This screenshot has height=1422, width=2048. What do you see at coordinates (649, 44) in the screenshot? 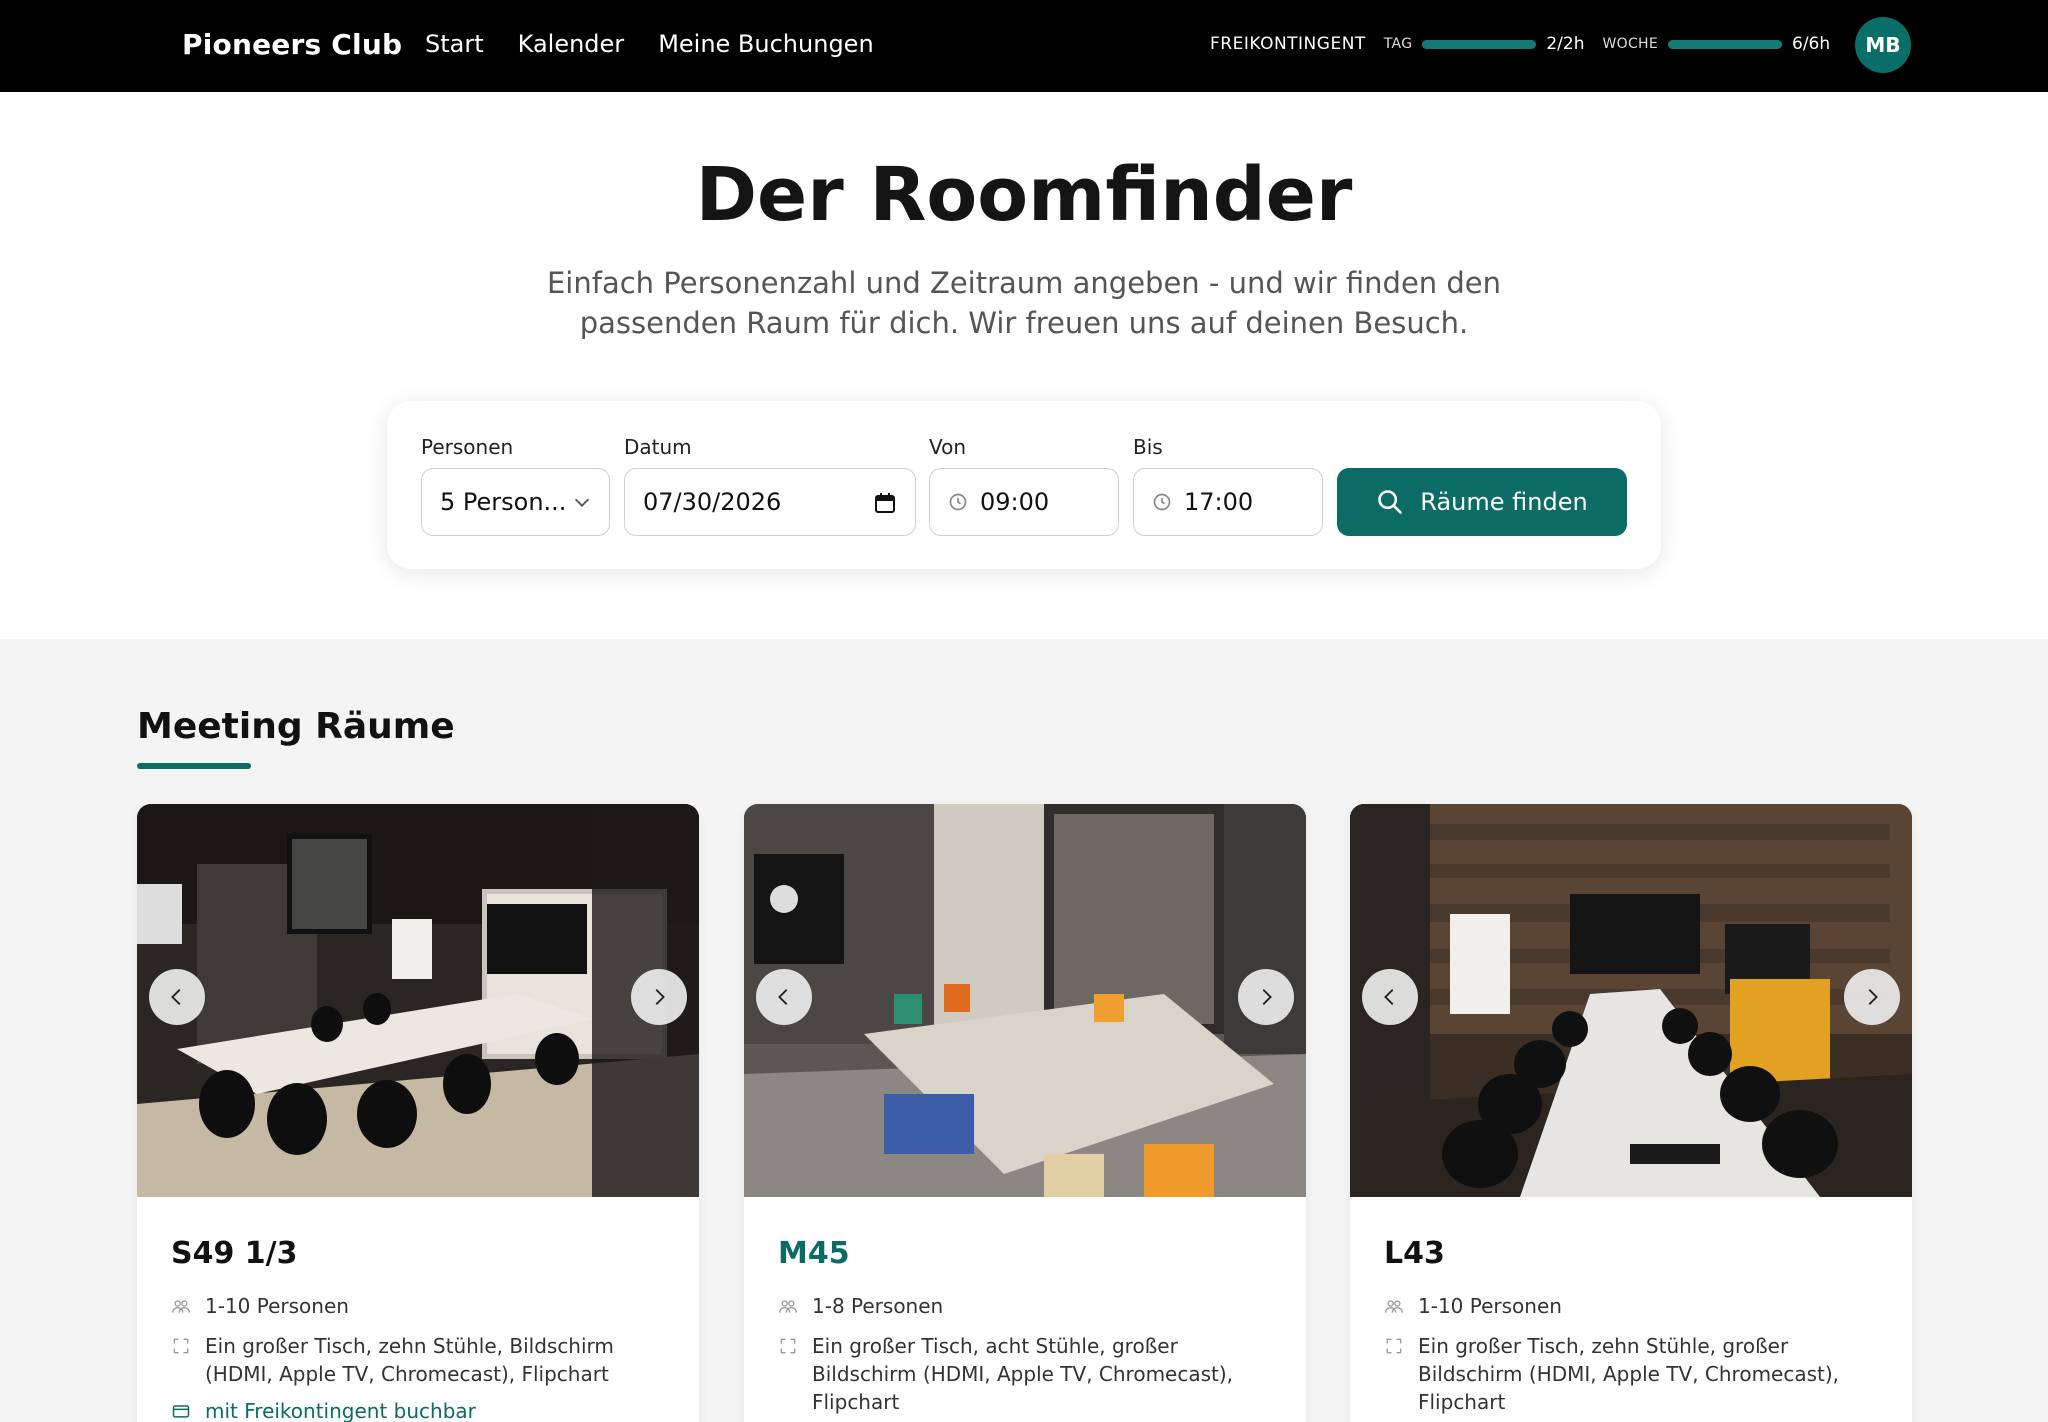
I see `main-nav: Start Kalender Meine Buchungen` at bounding box center [649, 44].